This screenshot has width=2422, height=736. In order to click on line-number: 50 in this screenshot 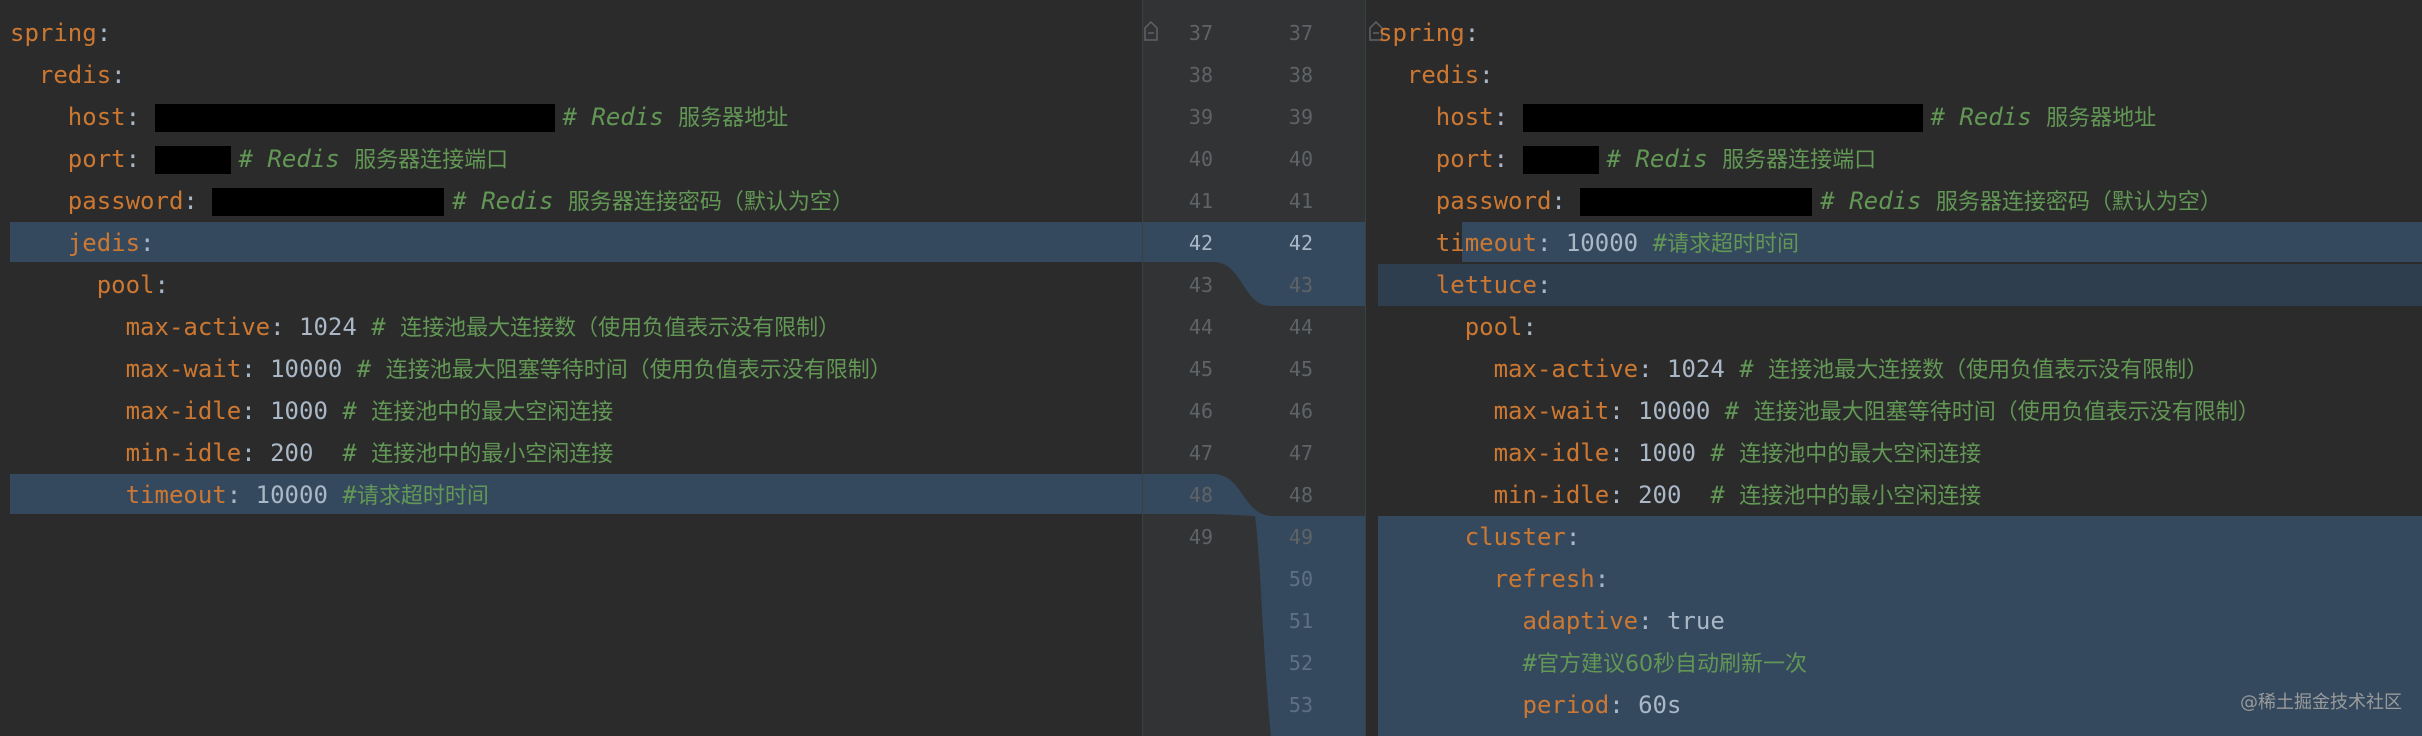, I will do `click(1300, 579)`.